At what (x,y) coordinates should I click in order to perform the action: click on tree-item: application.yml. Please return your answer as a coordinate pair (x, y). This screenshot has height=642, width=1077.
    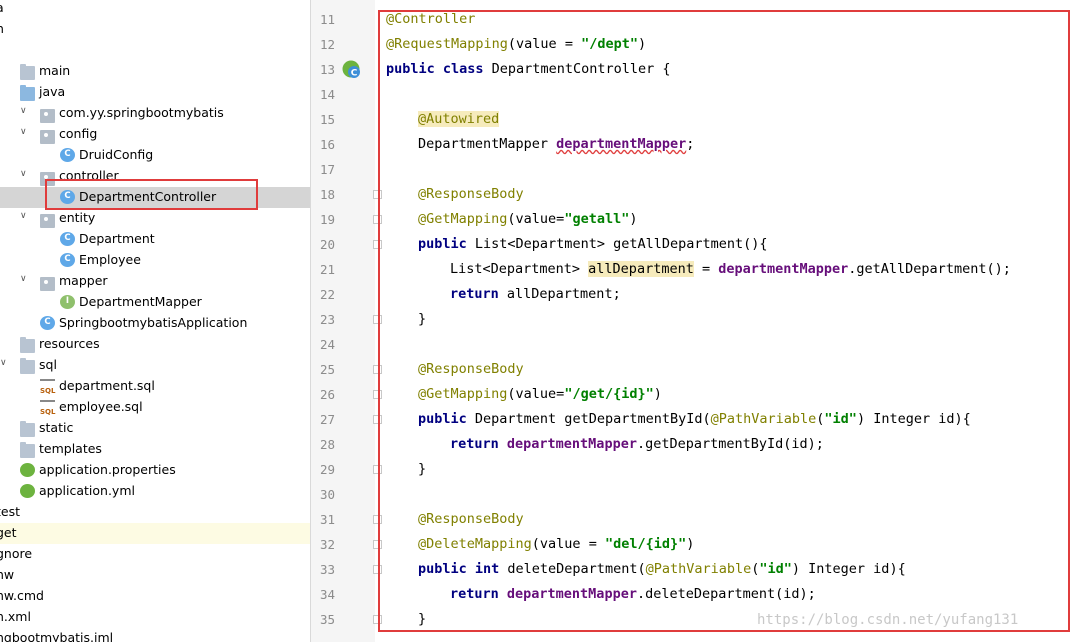
    Looking at the image, I should click on (155, 491).